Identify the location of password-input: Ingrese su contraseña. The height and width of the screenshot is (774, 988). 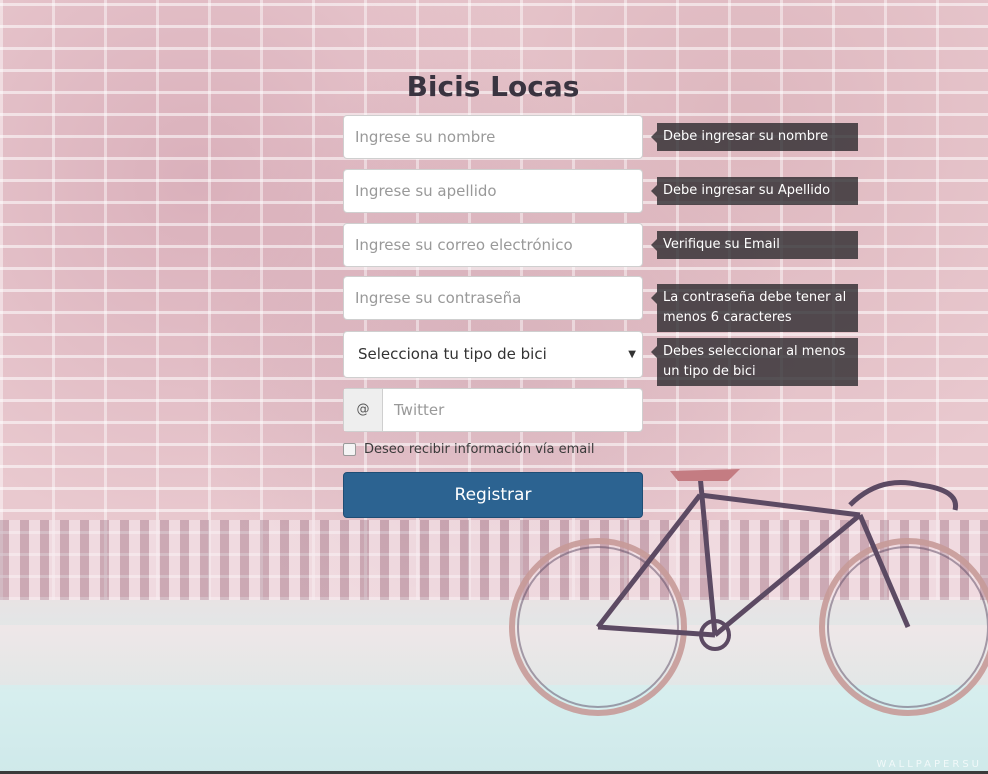
(493, 298).